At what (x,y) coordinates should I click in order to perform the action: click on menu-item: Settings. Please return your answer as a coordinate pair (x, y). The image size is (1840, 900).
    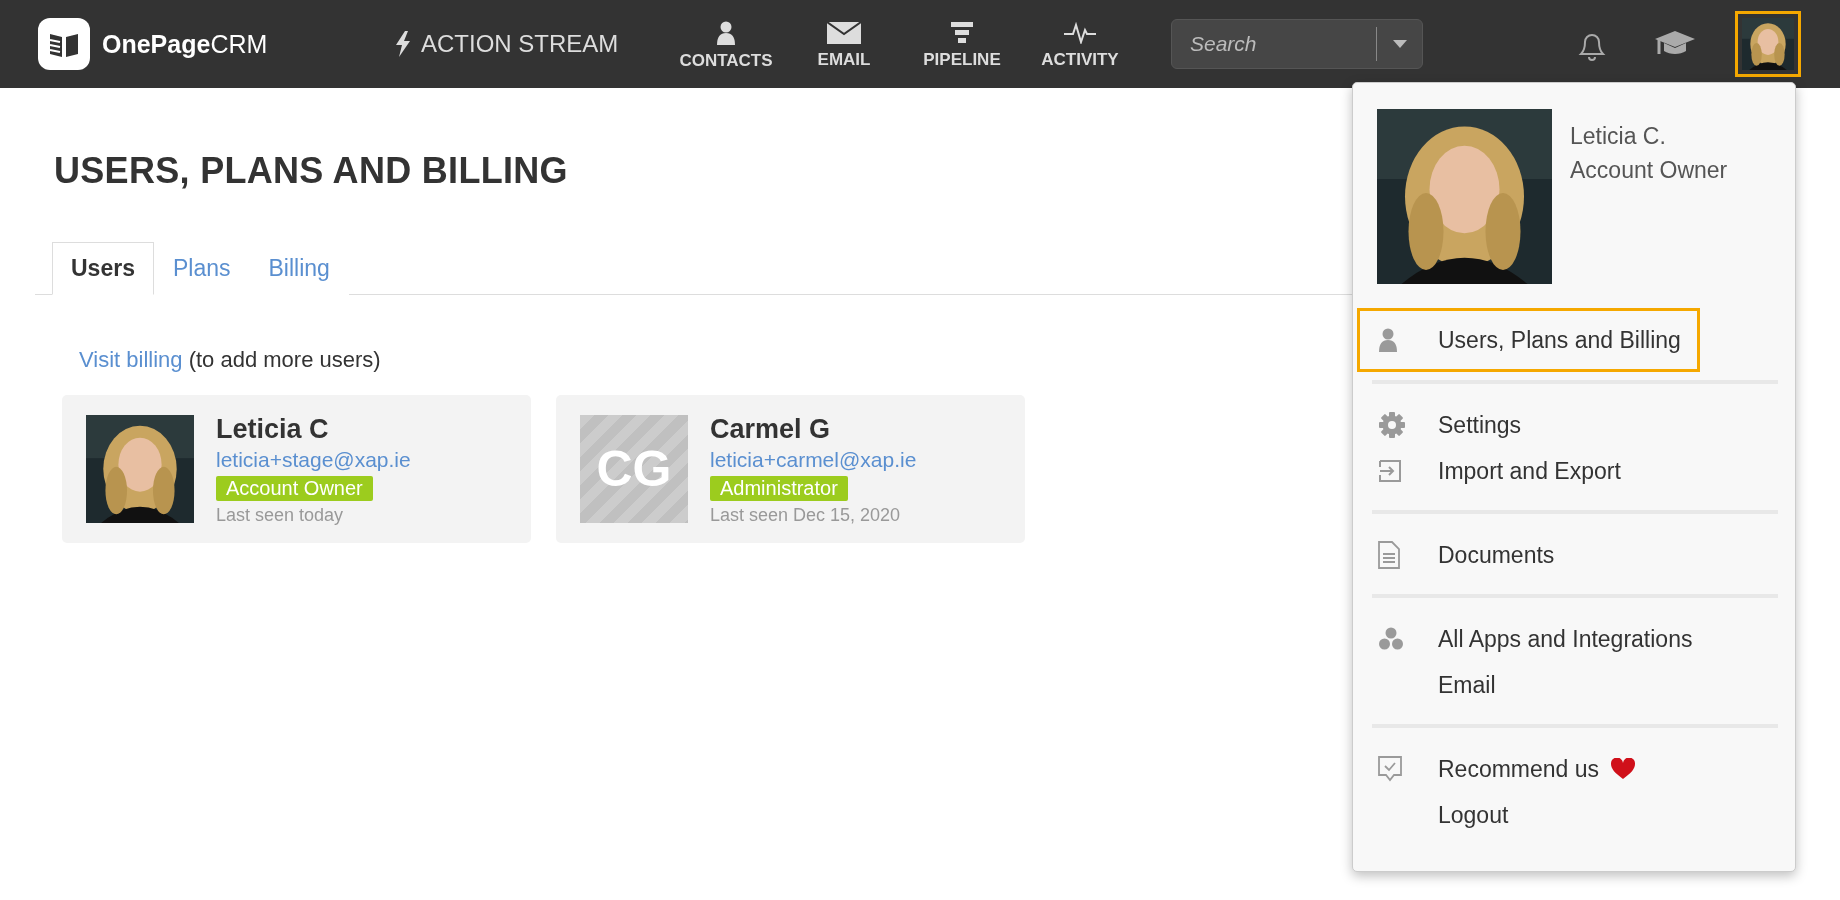
    Looking at the image, I should click on (1575, 425).